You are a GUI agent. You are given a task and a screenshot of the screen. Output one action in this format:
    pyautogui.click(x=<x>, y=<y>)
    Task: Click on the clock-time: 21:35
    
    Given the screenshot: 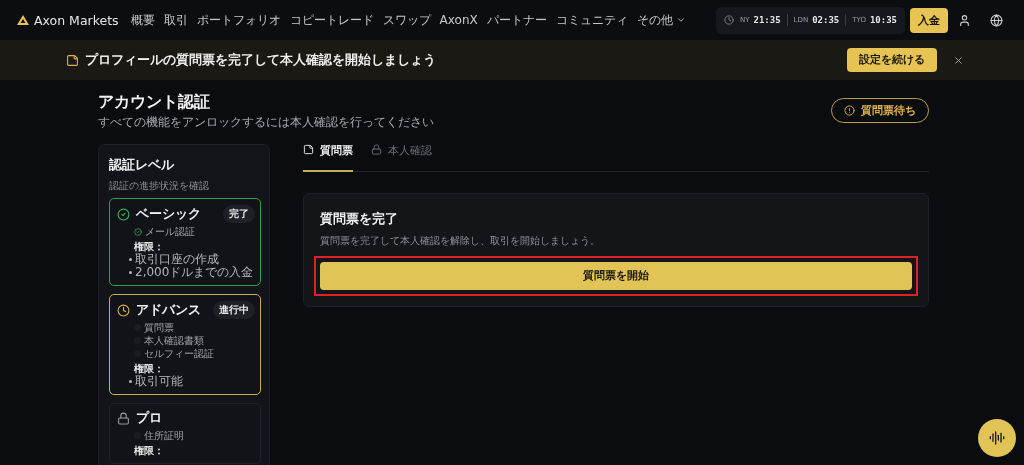 What is the action you would take?
    pyautogui.click(x=767, y=20)
    